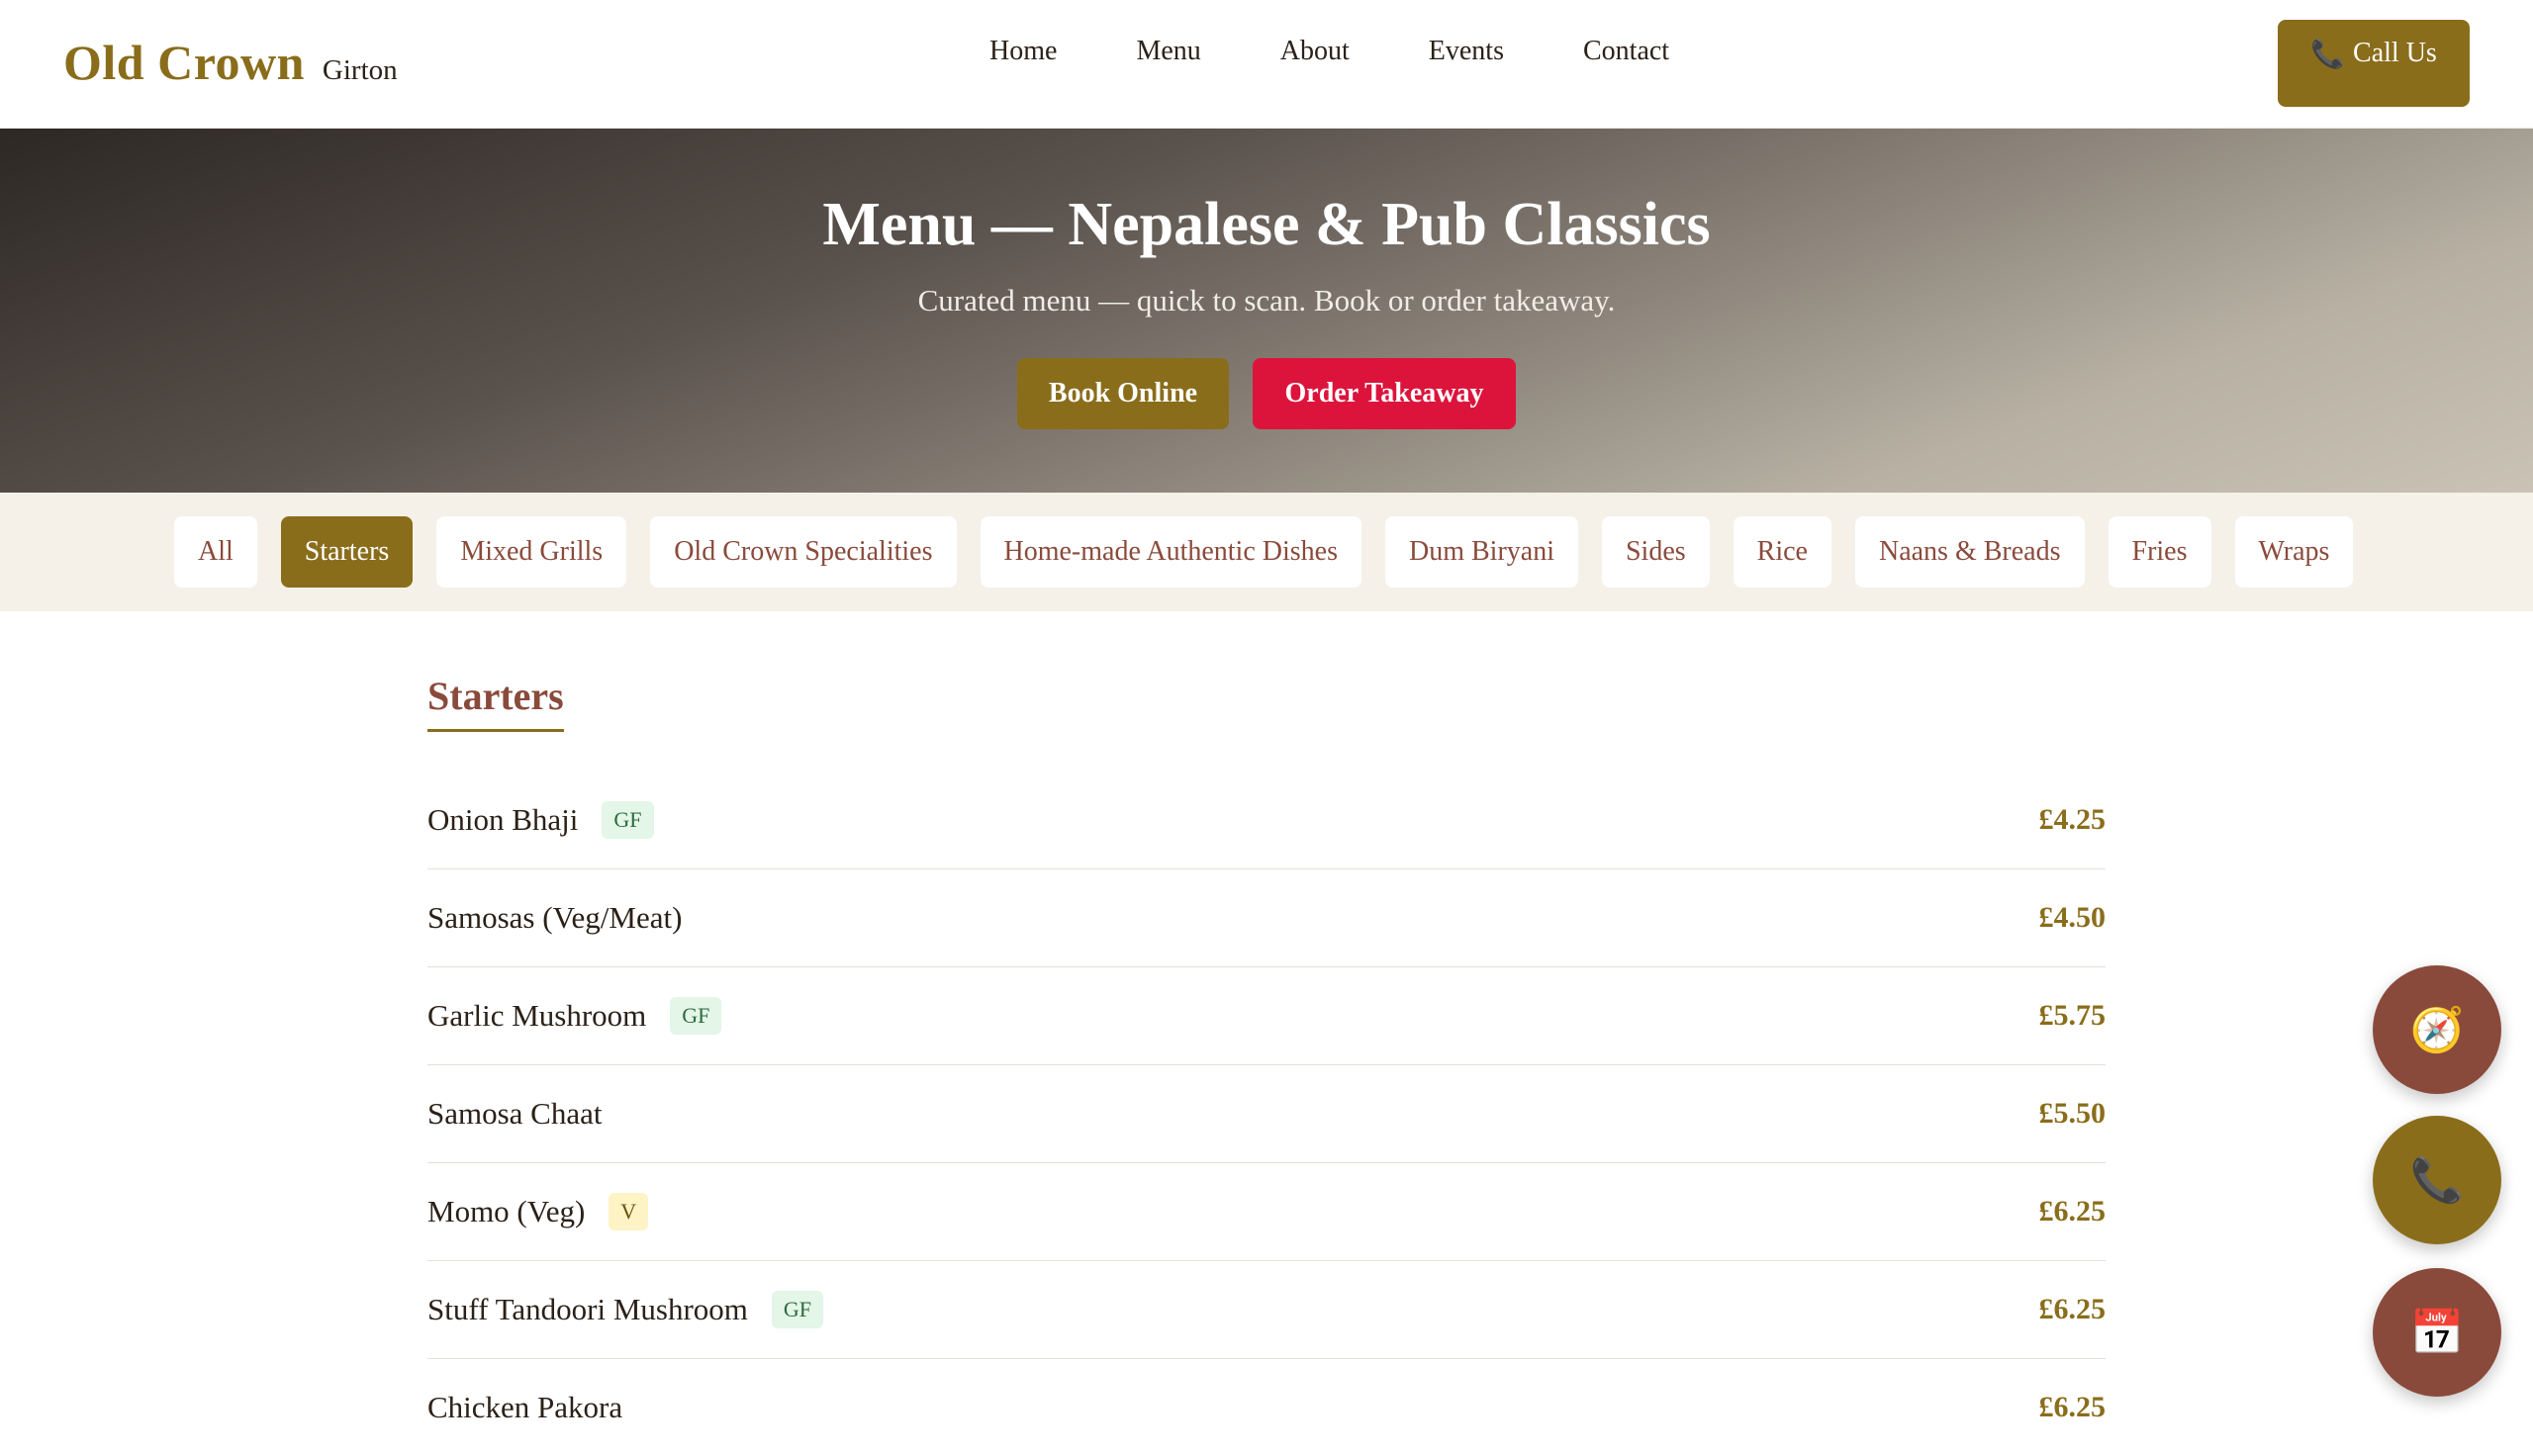 The image size is (2533, 1456). Describe the element at coordinates (531, 552) in the screenshot. I see `category-chip-mixed-grills: Mixed Grills` at that location.